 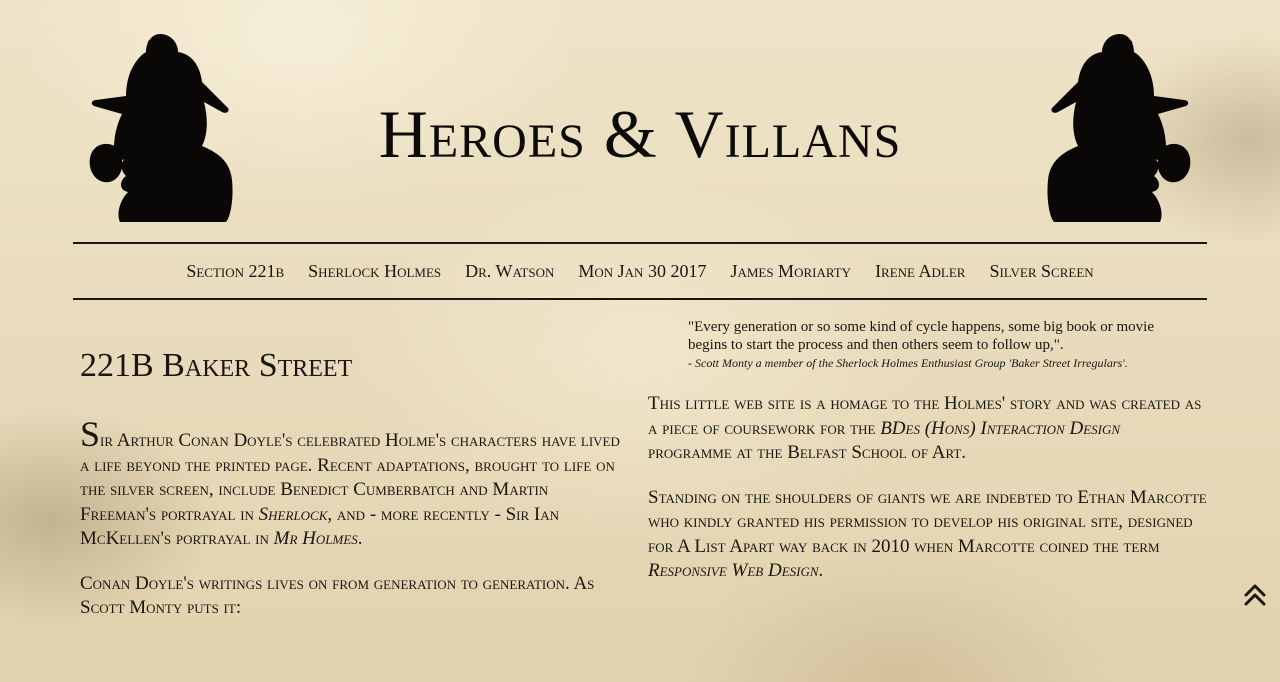 What do you see at coordinates (733, 570) in the screenshot?
I see `responsive-web-design-term: Responsive Web Design` at bounding box center [733, 570].